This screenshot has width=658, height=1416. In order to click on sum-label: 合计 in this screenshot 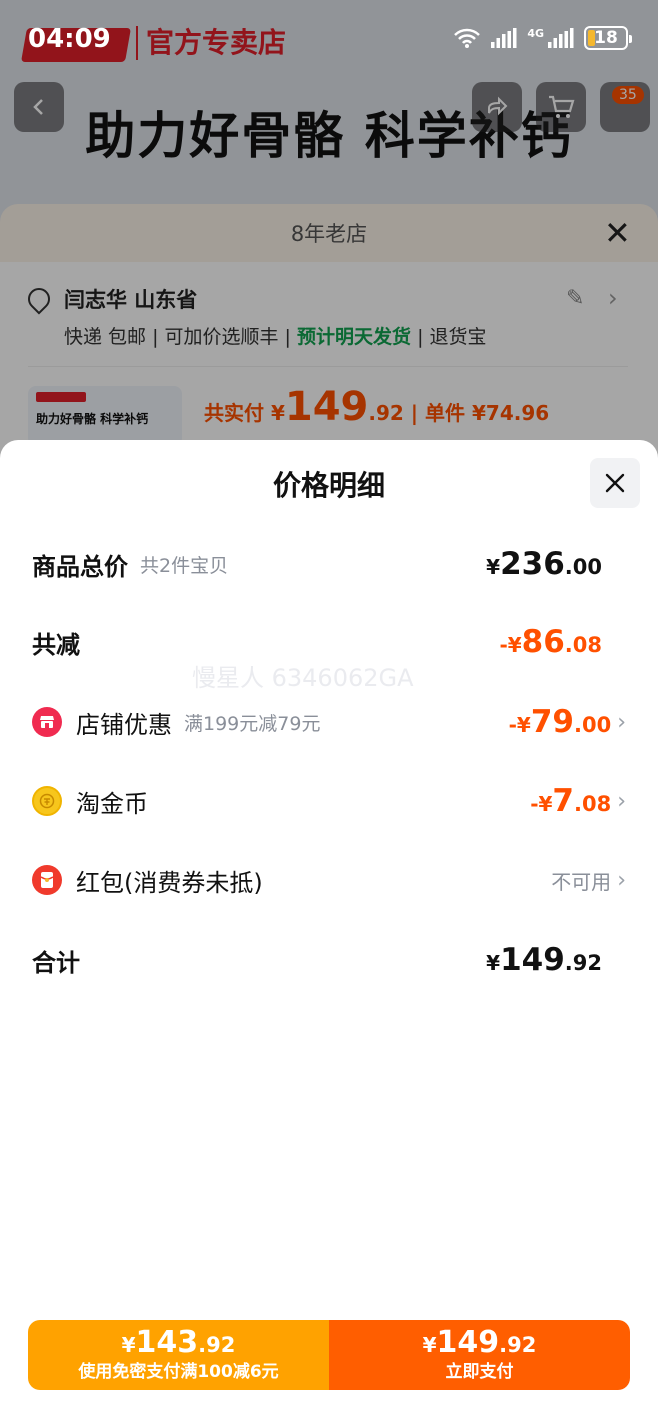, I will do `click(56, 962)`.